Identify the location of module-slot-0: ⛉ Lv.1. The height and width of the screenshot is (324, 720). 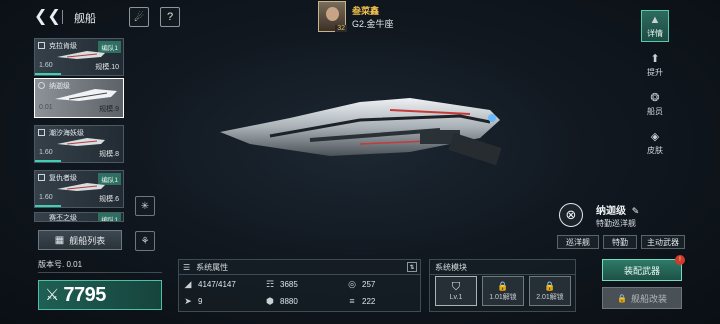
(456, 291).